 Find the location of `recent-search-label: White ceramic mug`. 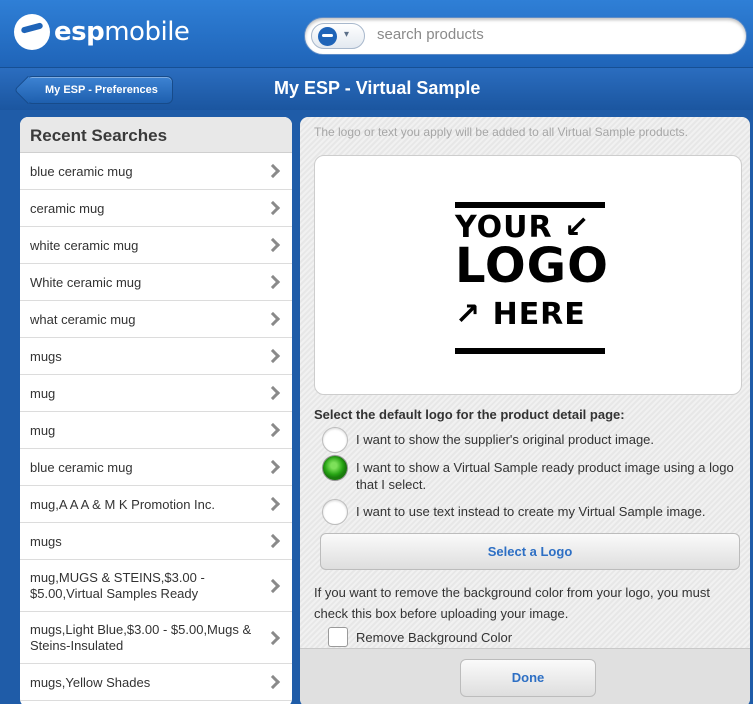

recent-search-label: White ceramic mug is located at coordinates (86, 282).